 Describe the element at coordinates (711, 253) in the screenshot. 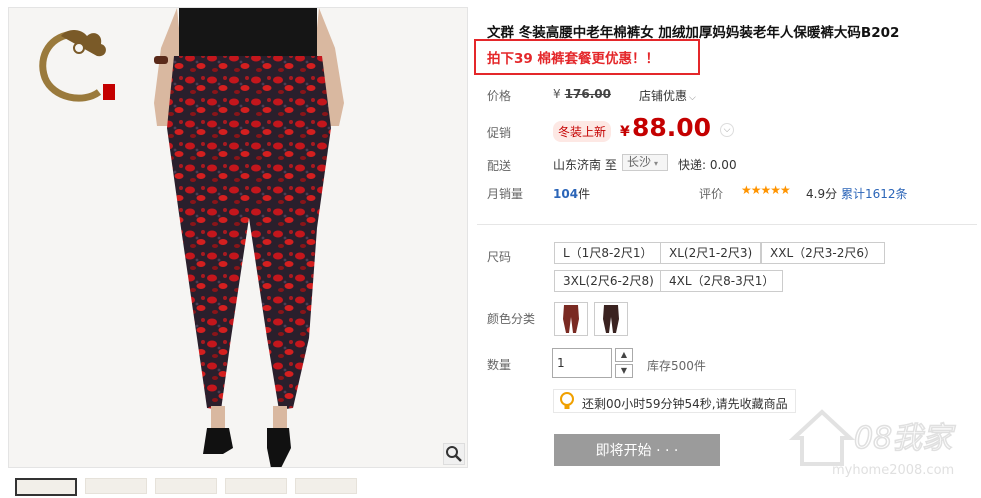

I see `size-option-xl: XL(2尺1-2尺3)` at that location.